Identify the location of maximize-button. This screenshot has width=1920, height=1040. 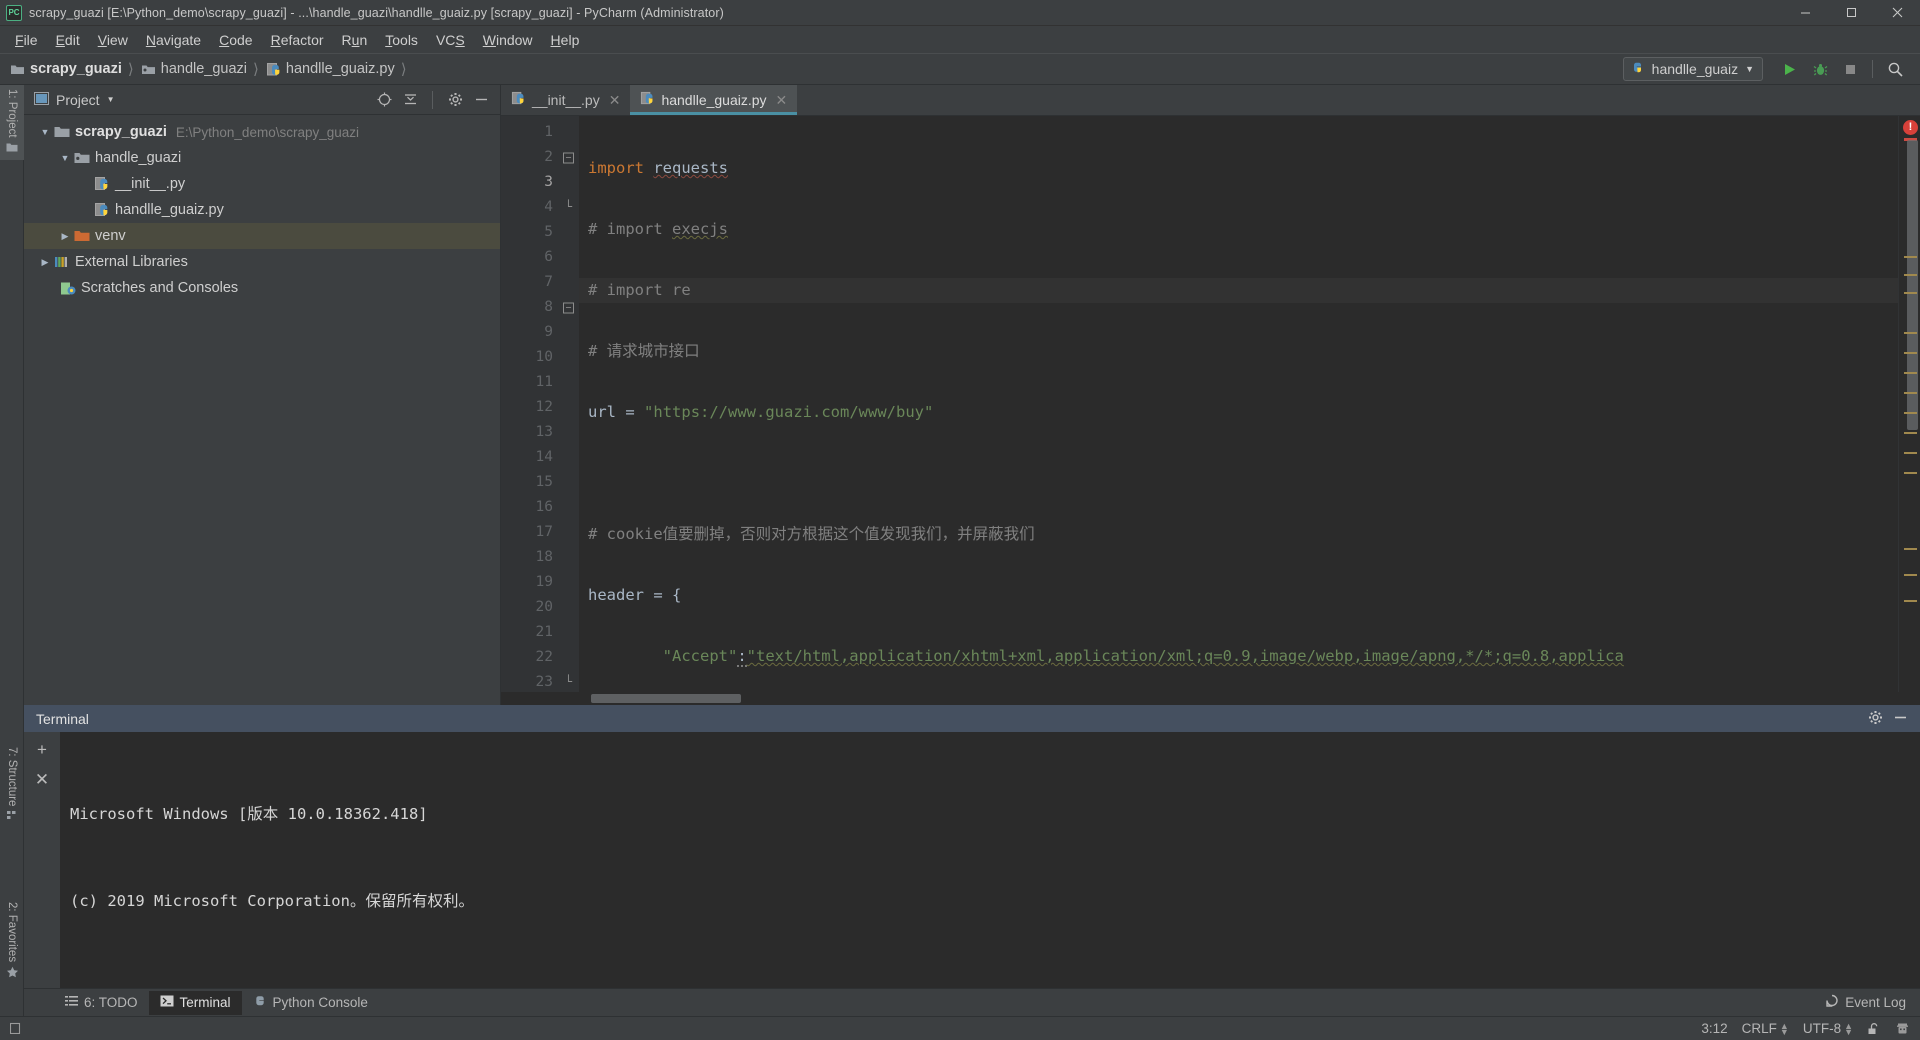
(1851, 13).